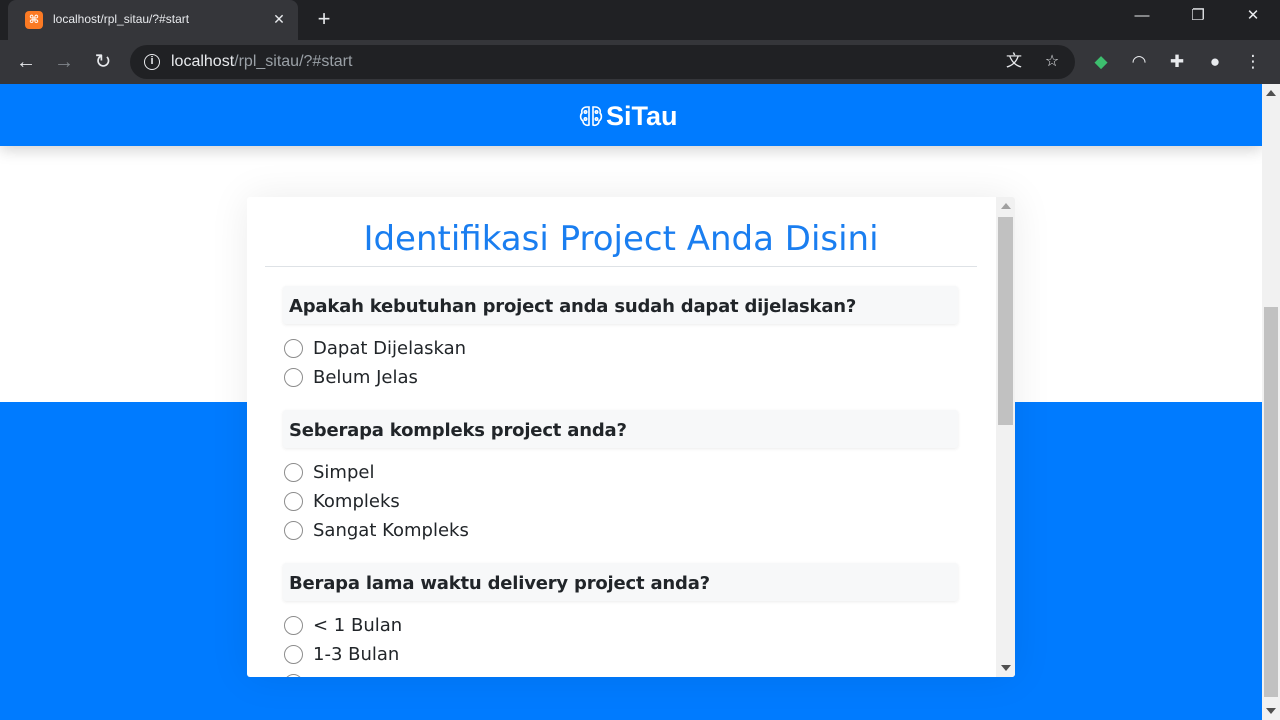  I want to click on url-text: localhost/rpl_sitau/?#start, so click(261, 62).